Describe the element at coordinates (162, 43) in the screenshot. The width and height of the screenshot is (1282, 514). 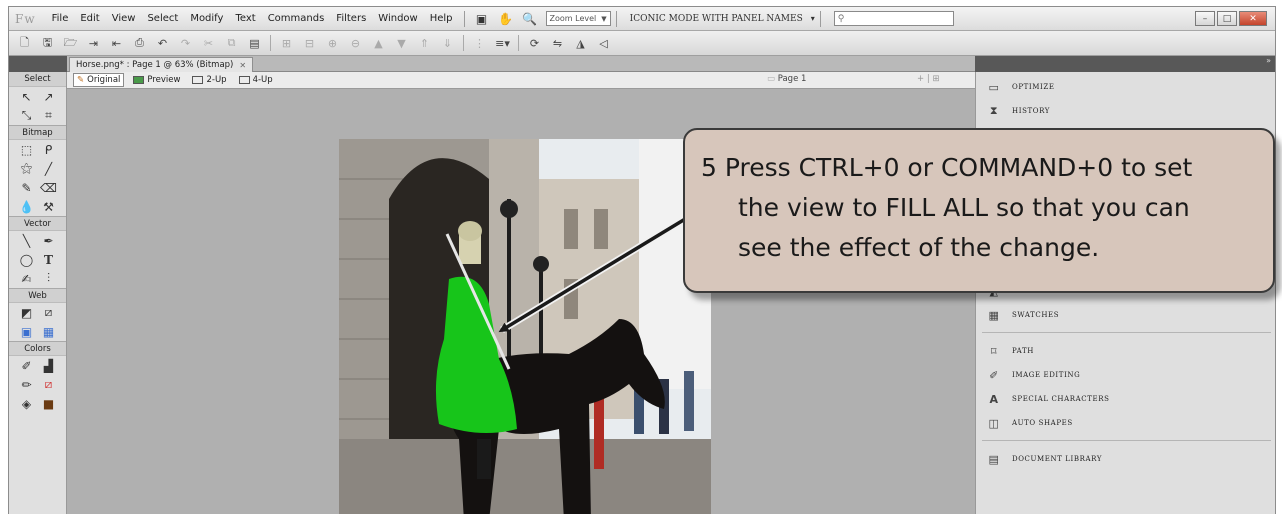
I see `undo-icon: ↶` at that location.